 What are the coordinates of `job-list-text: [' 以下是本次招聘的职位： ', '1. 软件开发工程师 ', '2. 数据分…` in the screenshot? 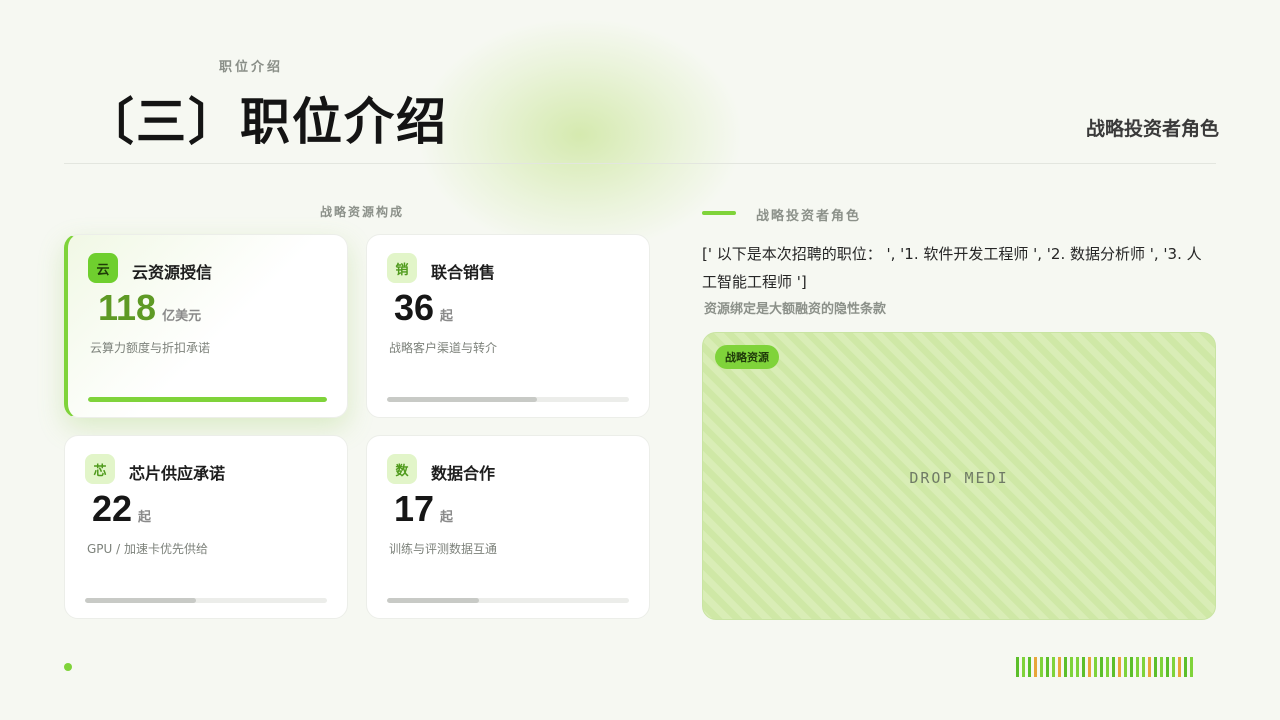 It's located at (952, 268).